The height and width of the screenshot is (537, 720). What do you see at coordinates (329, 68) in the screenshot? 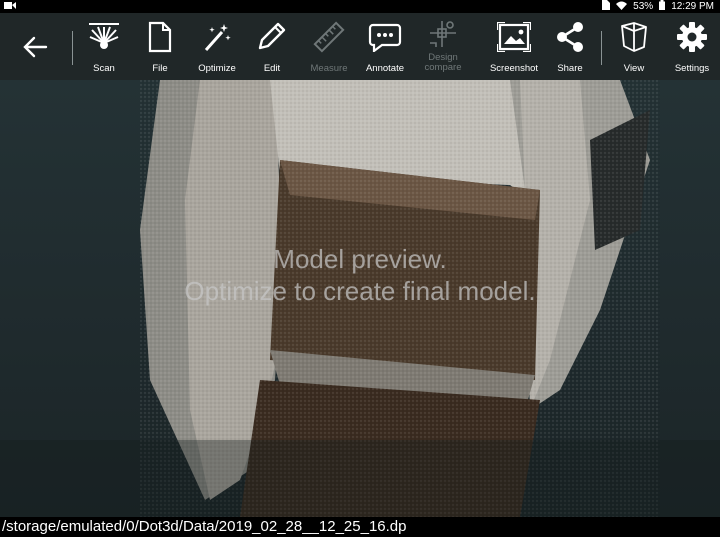
I see `measure-label: Measure` at bounding box center [329, 68].